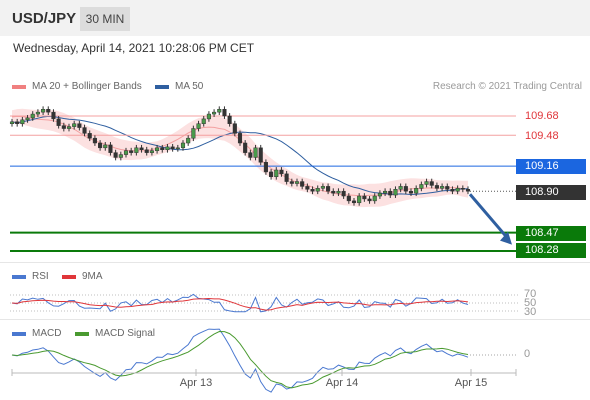 Image resolution: width=590 pixels, height=400 pixels. What do you see at coordinates (196, 383) in the screenshot?
I see `x-tick-apr13: Apr 13` at bounding box center [196, 383].